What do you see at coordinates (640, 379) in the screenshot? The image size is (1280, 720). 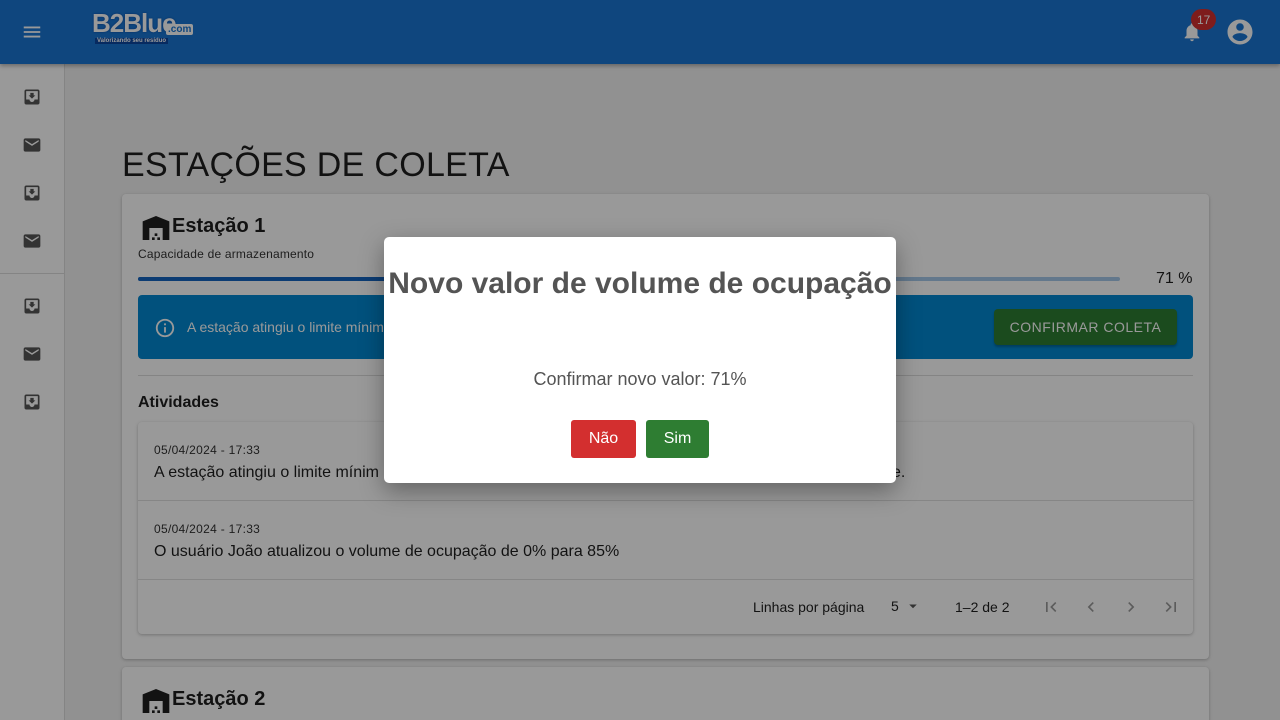 I see `dialog-message: Confirmar novo valor: 71%` at bounding box center [640, 379].